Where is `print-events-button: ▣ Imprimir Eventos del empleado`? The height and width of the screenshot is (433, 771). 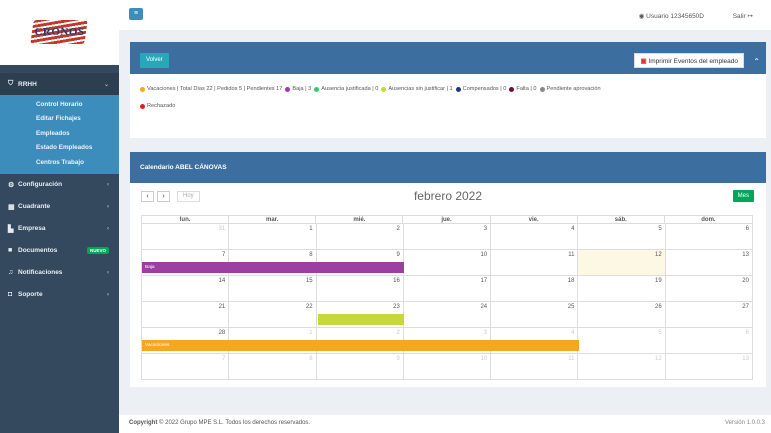
print-events-button: ▣ Imprimir Eventos del empleado is located at coordinates (689, 60).